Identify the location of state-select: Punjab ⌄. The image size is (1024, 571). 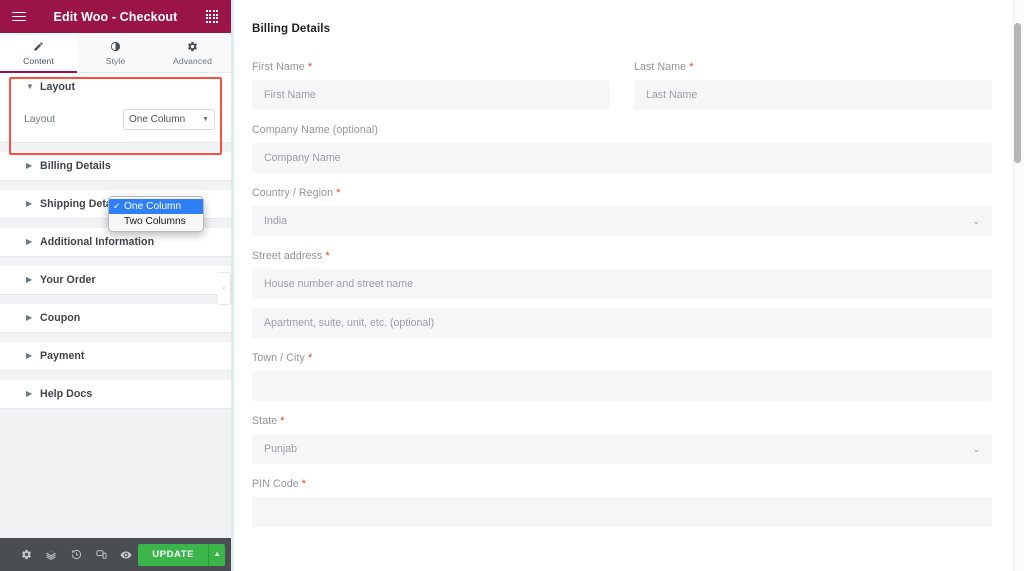
(622, 449).